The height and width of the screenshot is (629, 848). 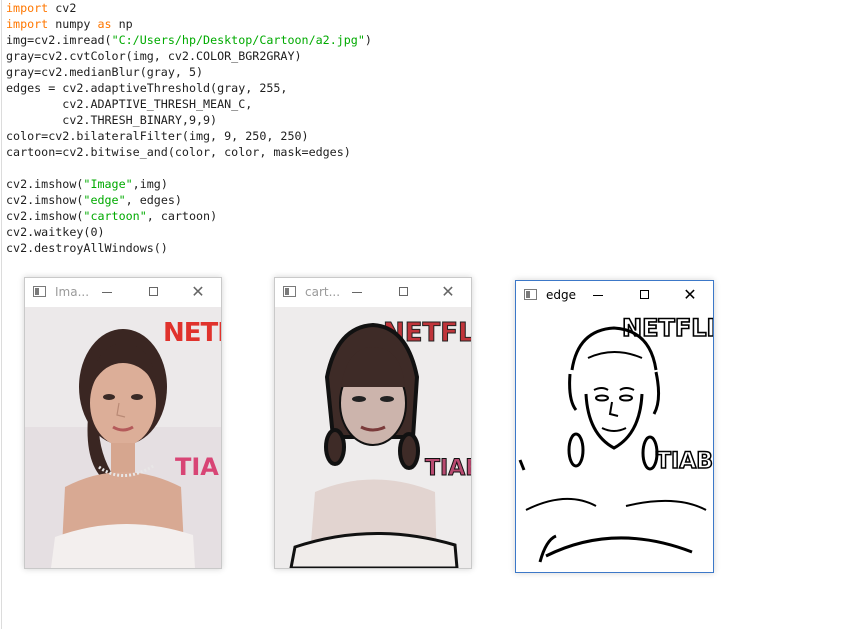 What do you see at coordinates (104, 24) in the screenshot?
I see `code-keyword: as` at bounding box center [104, 24].